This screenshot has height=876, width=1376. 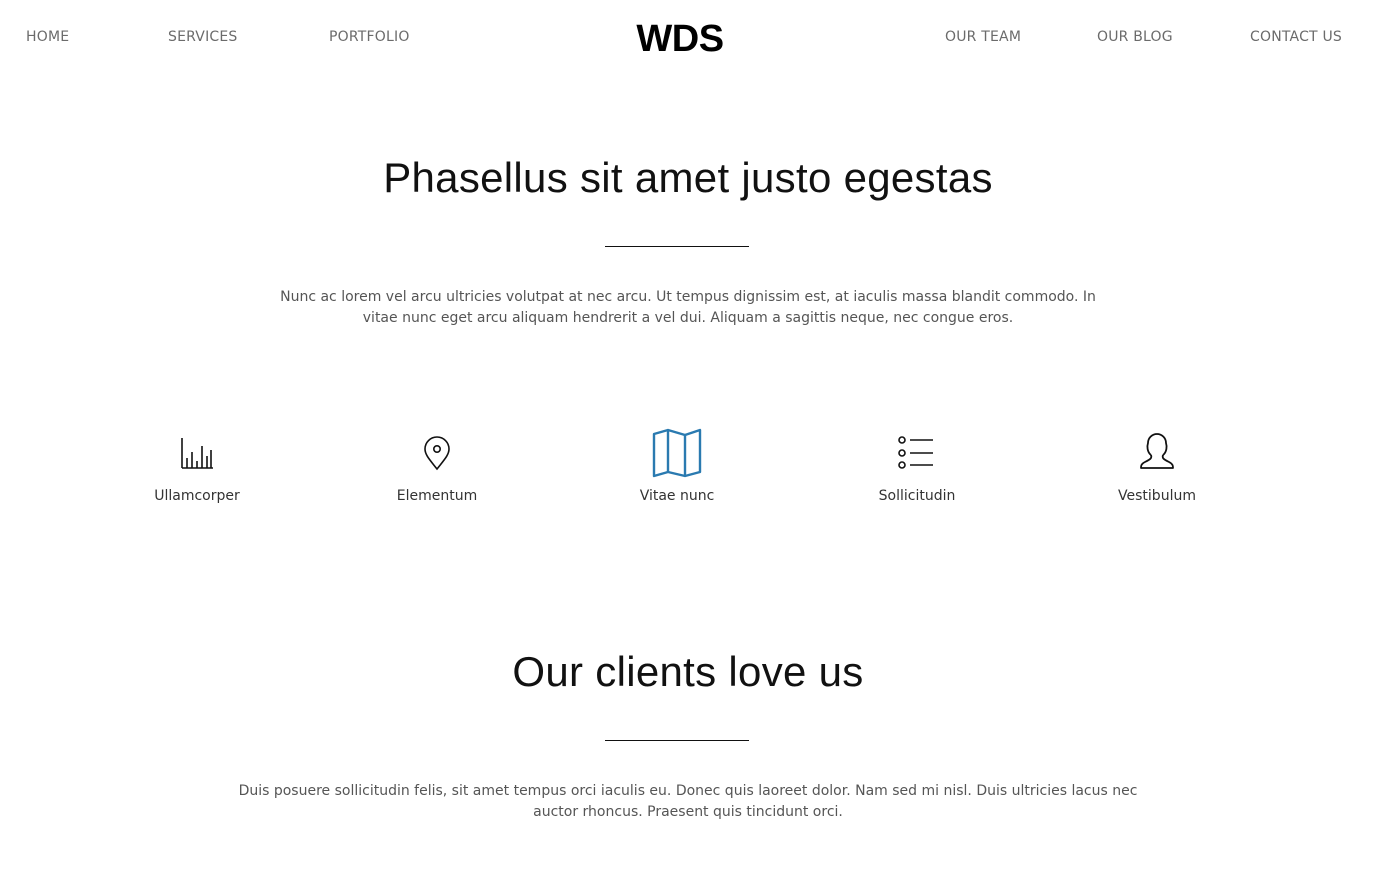 I want to click on bar-chart-icon, so click(x=197, y=453).